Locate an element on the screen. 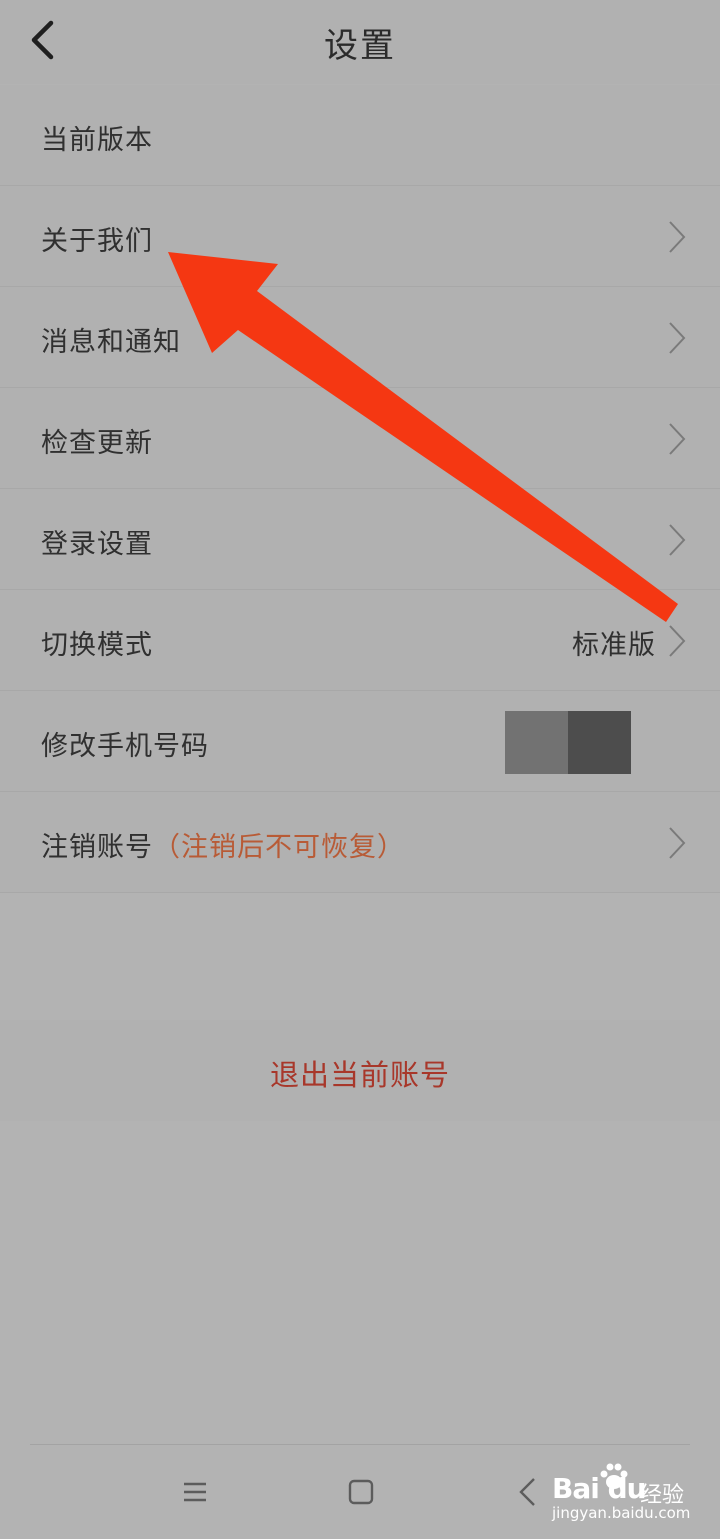 This screenshot has height=1539, width=720. row-change-phone: 修改手机号码 is located at coordinates (360, 741).